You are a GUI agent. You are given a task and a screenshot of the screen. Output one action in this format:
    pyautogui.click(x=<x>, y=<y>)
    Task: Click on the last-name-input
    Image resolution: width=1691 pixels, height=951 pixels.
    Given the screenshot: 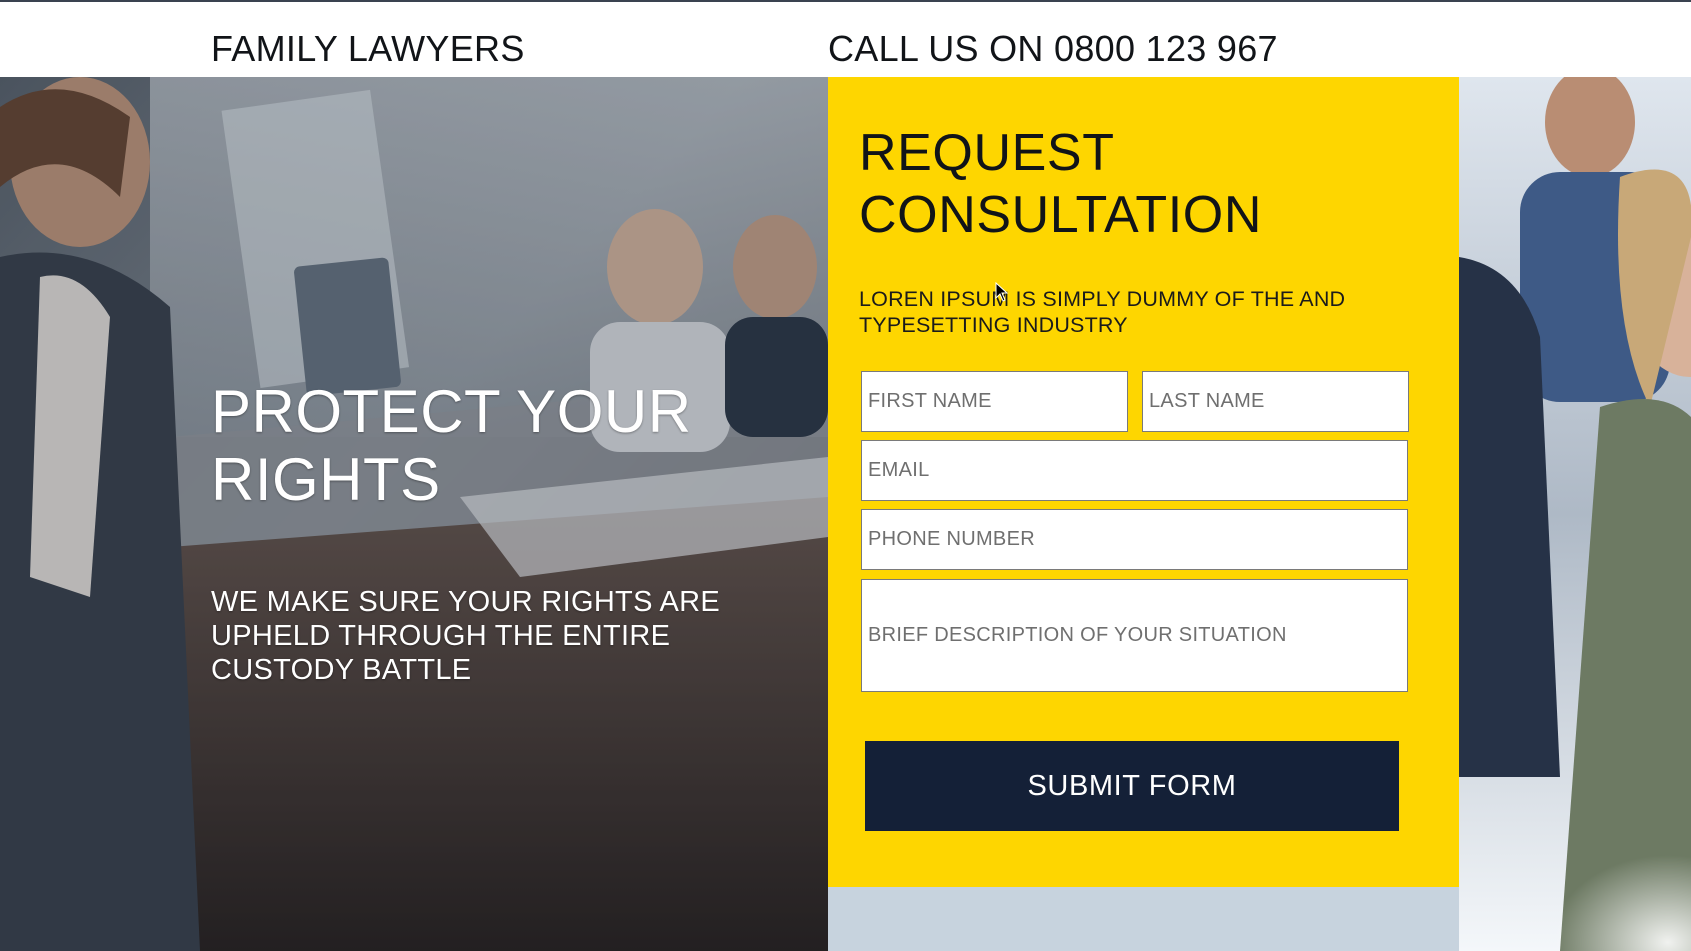 What is the action you would take?
    pyautogui.click(x=1275, y=401)
    